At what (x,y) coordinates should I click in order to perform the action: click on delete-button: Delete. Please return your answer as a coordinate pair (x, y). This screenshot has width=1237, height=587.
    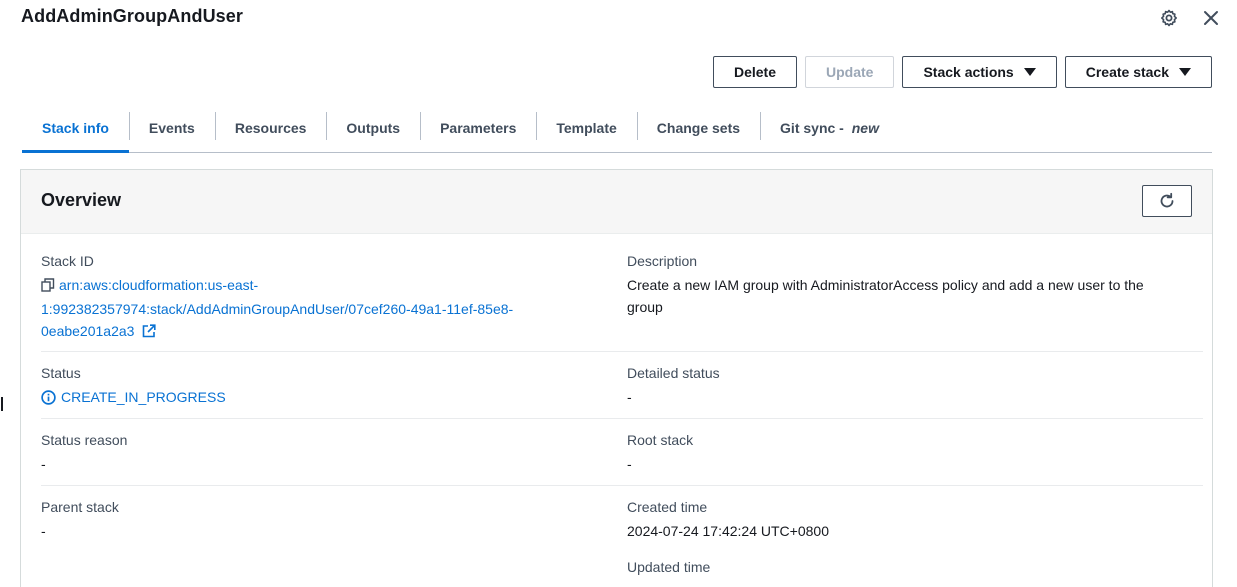
    Looking at the image, I should click on (754, 72).